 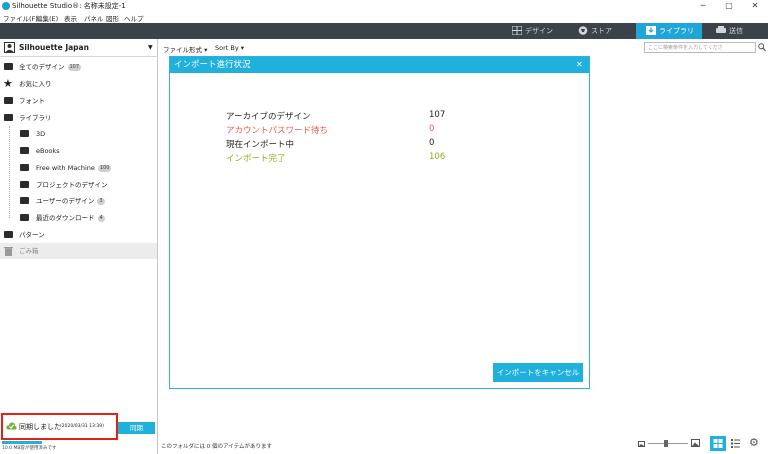 I want to click on window-title: Silhouette Studio®: 名称未設定-1, so click(x=69, y=6).